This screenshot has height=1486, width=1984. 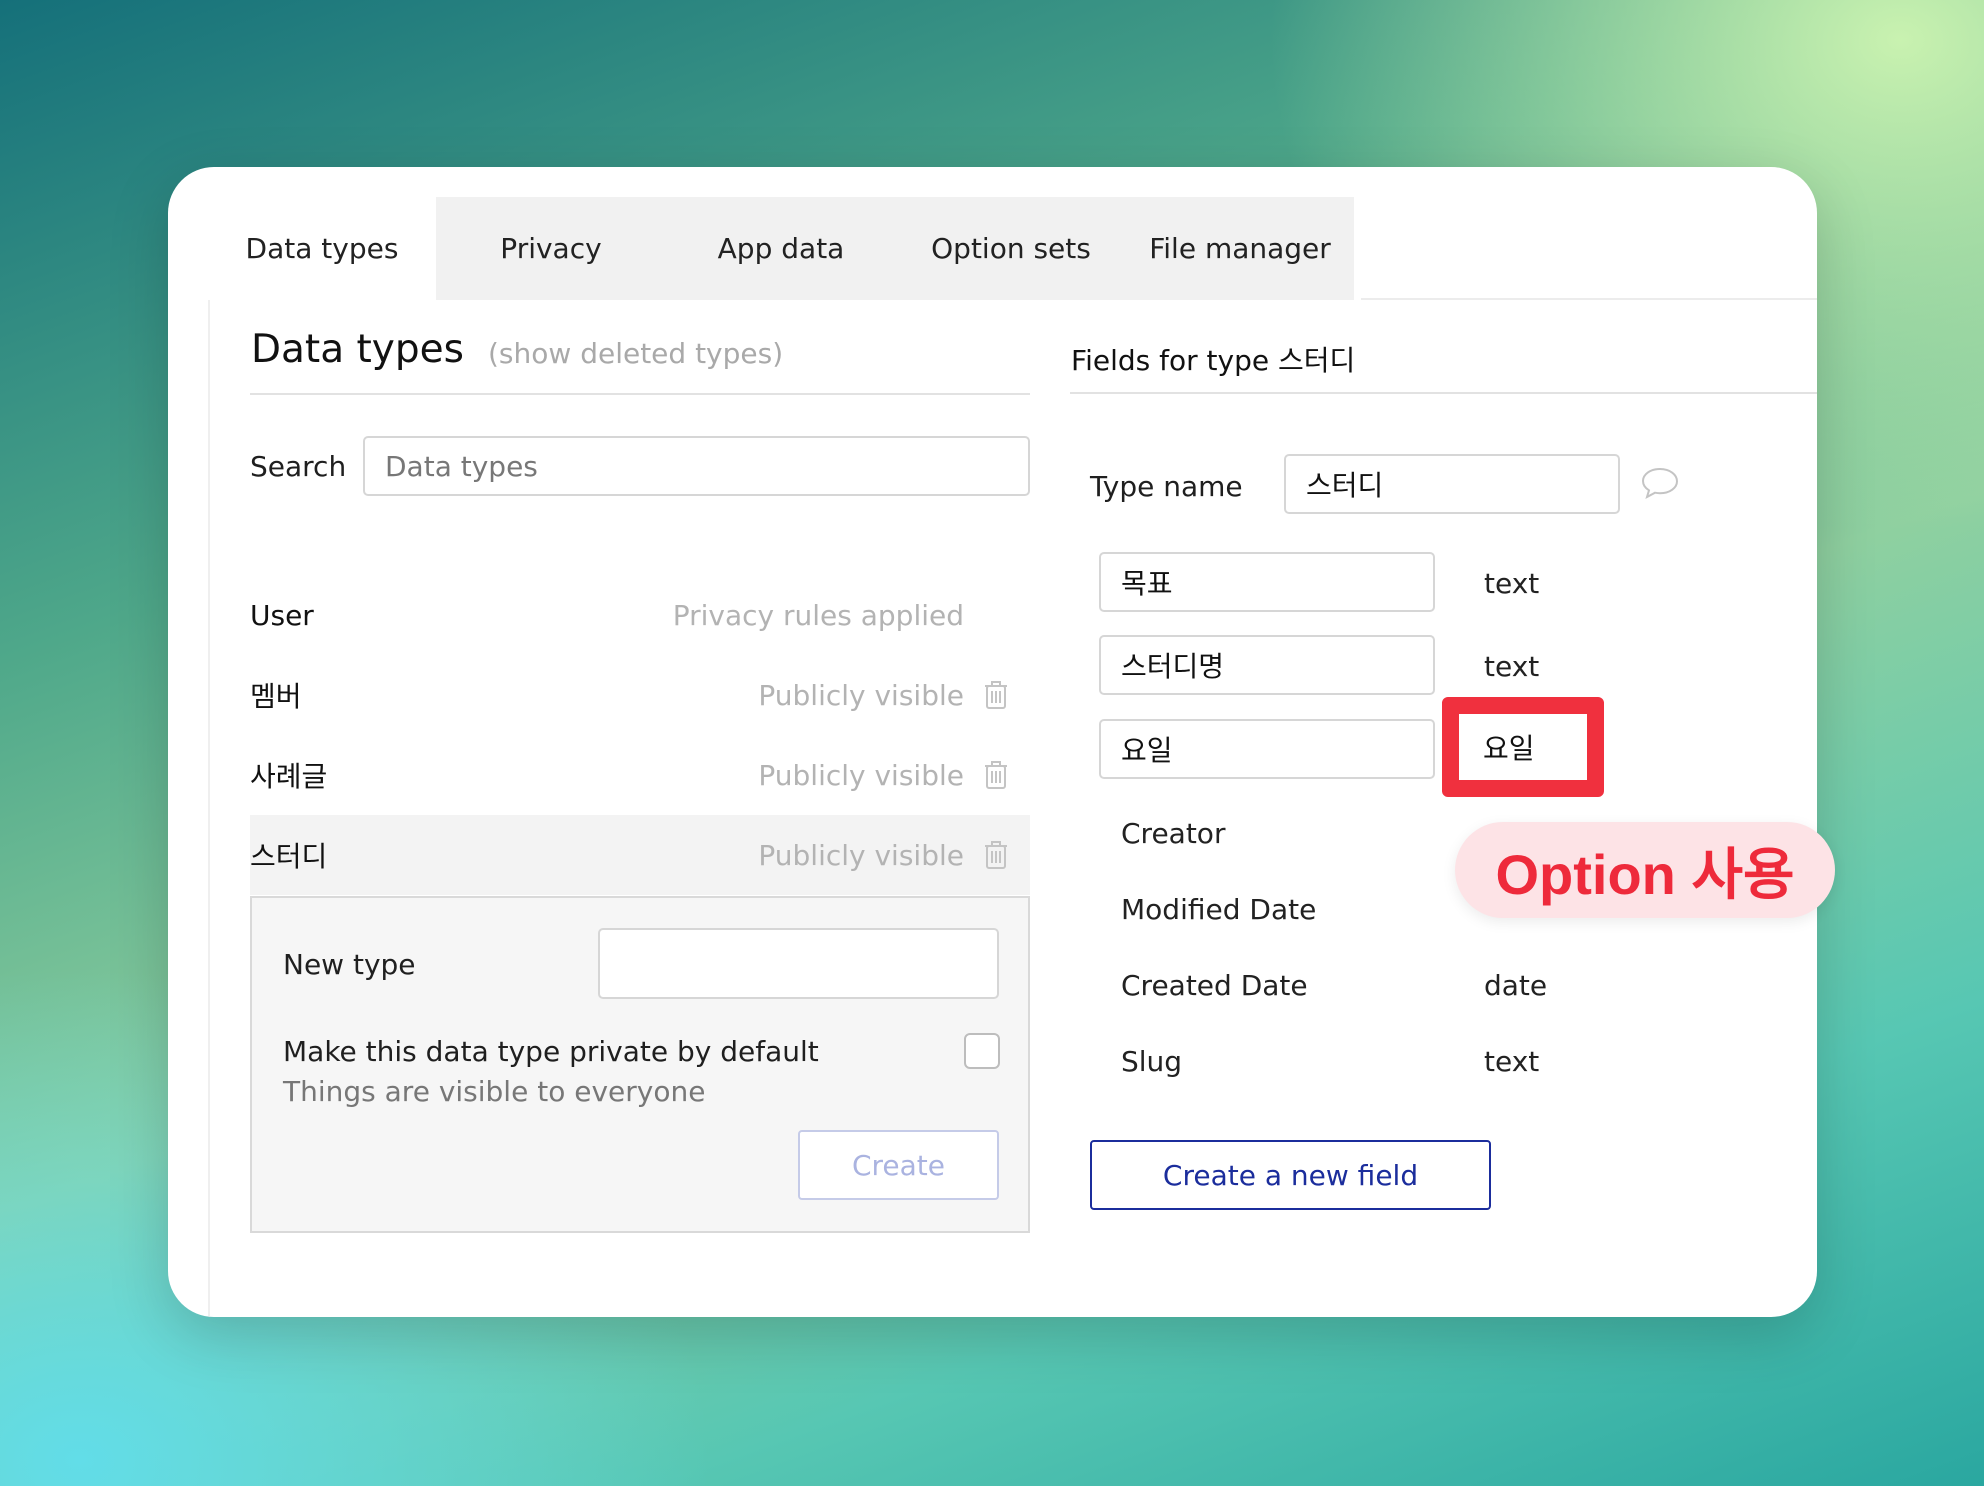 I want to click on data-type-name: 멤버, so click(x=276, y=696).